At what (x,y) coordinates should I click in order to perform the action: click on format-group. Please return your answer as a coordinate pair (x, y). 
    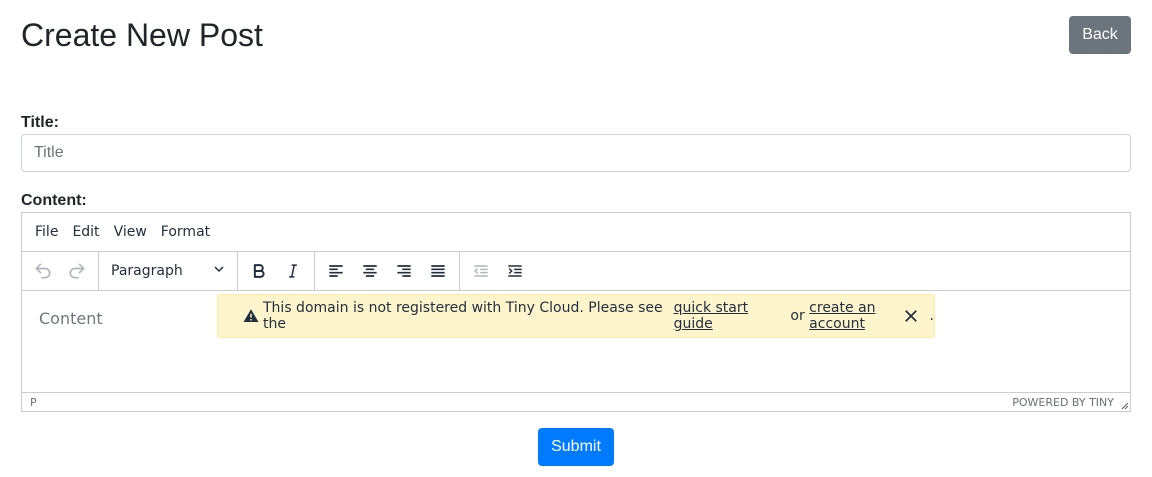
    Looking at the image, I should click on (276, 271).